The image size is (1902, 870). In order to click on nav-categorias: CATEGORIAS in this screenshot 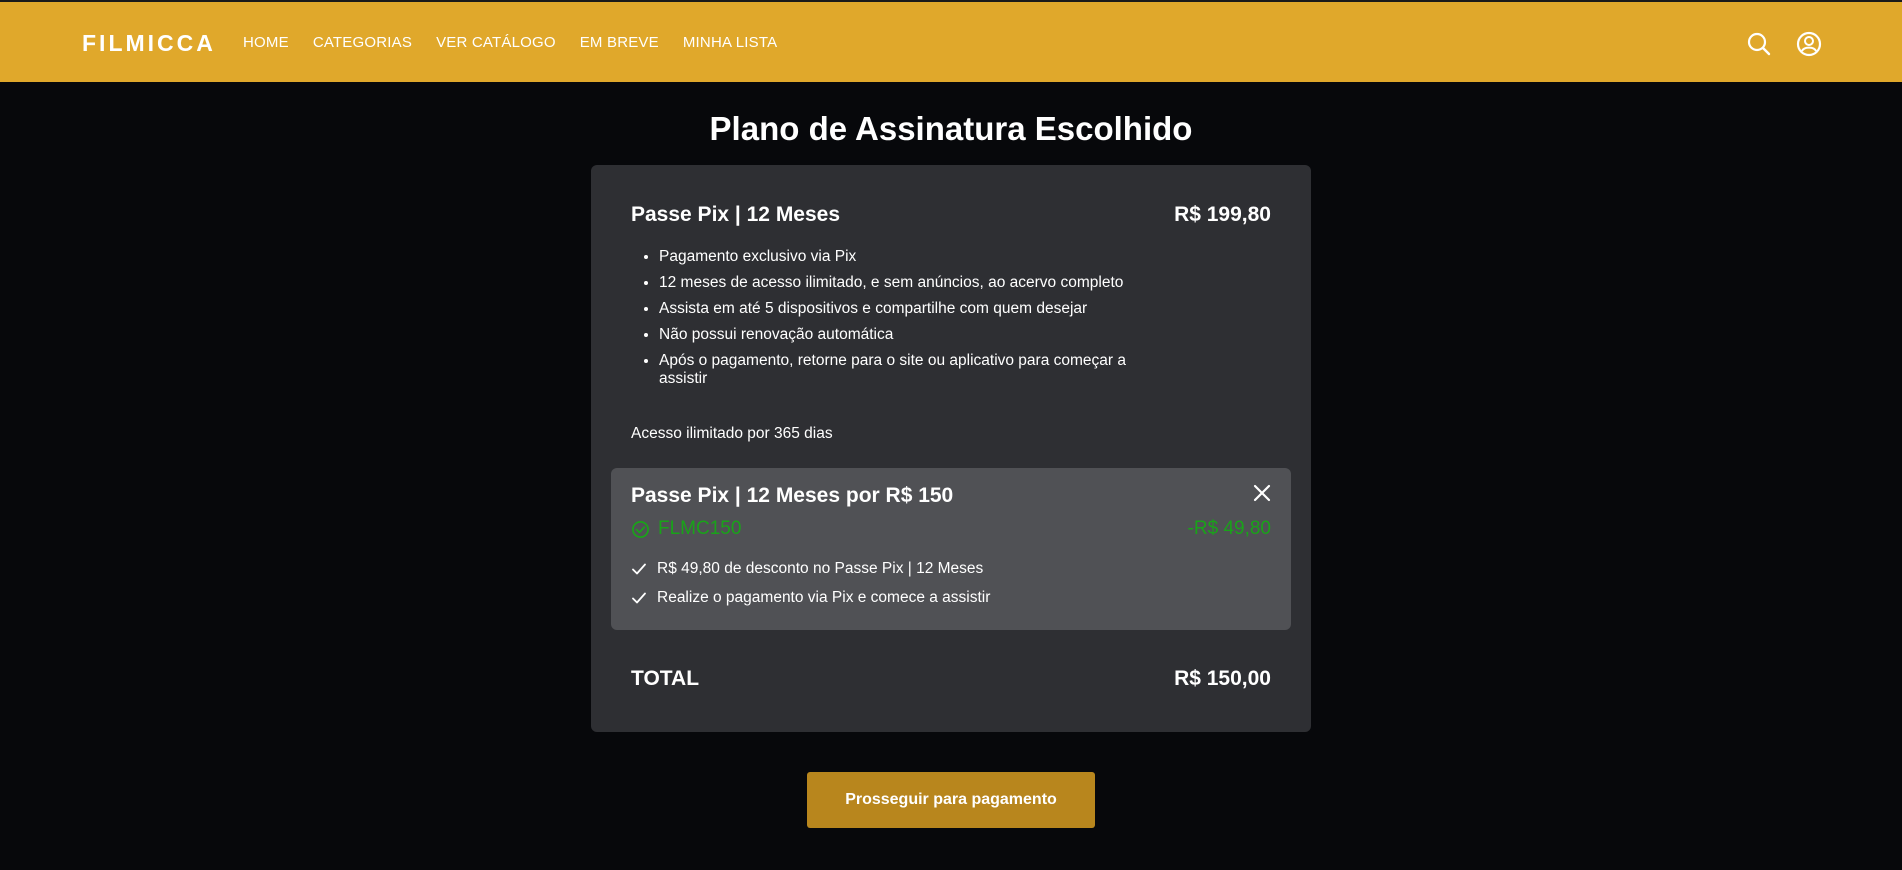, I will do `click(362, 42)`.